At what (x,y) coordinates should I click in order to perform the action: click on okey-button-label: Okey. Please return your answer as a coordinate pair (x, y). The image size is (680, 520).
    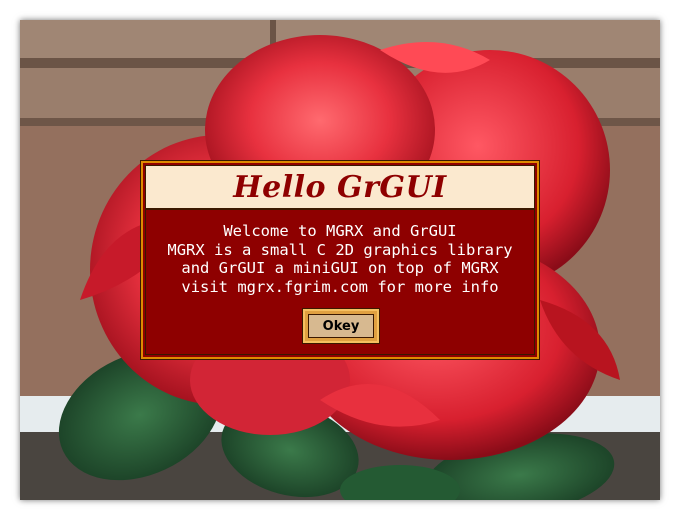
    Looking at the image, I should click on (341, 326).